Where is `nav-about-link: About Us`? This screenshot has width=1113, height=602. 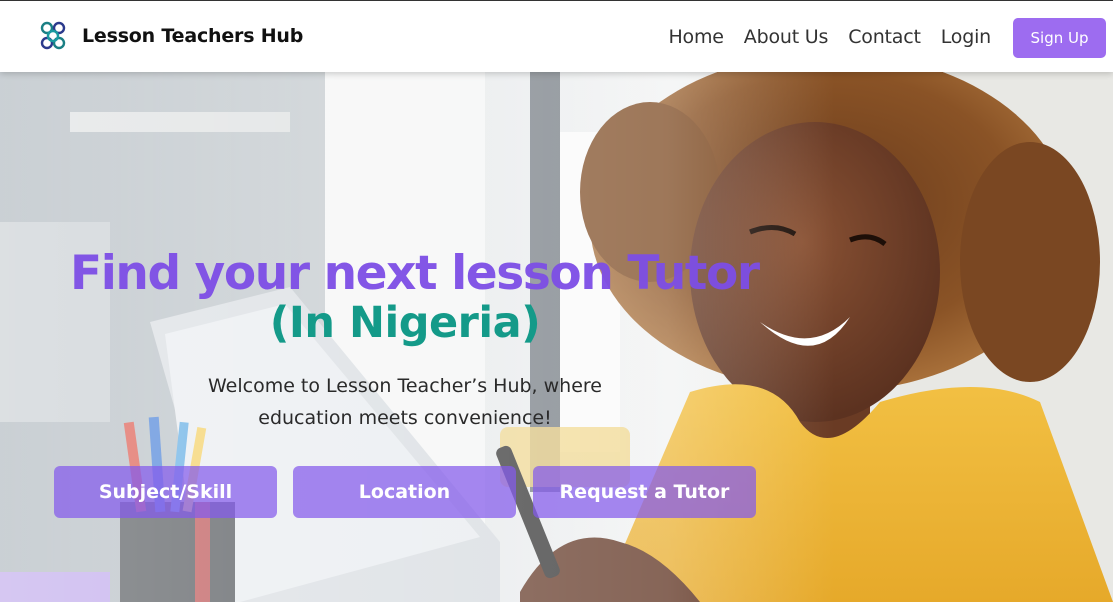 nav-about-link: About Us is located at coordinates (786, 37).